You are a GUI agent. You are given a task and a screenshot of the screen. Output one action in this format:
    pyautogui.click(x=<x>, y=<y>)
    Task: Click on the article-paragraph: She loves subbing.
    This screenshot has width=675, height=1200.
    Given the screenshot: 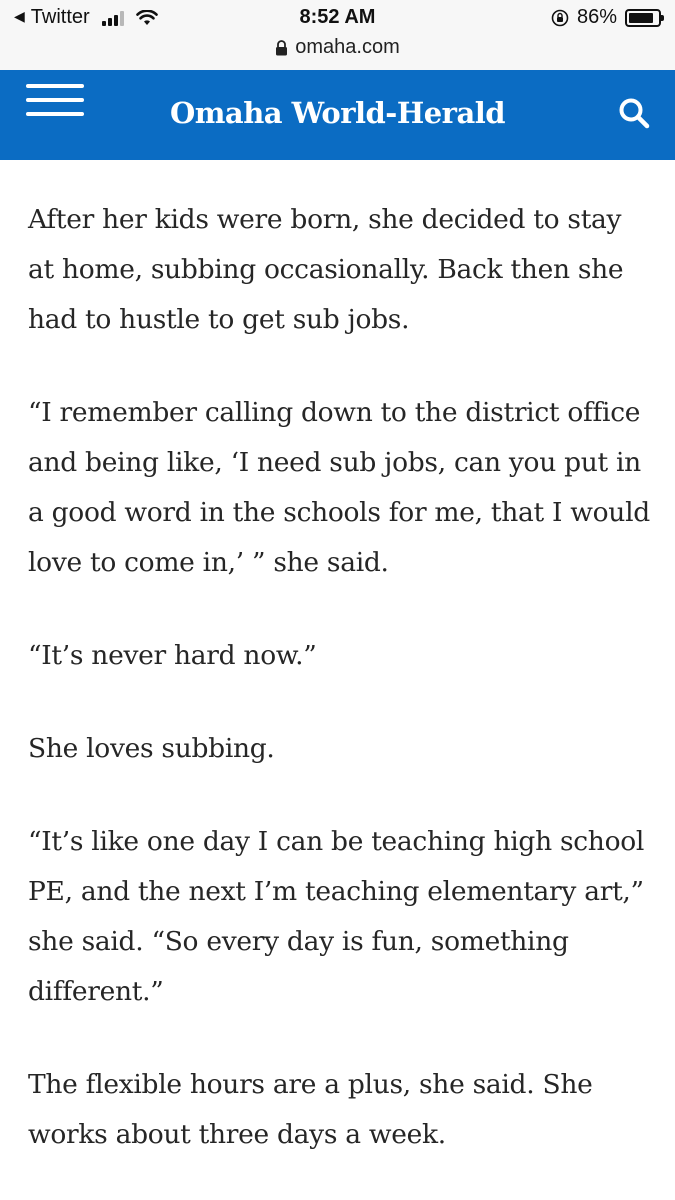 What is the action you would take?
    pyautogui.click(x=151, y=748)
    